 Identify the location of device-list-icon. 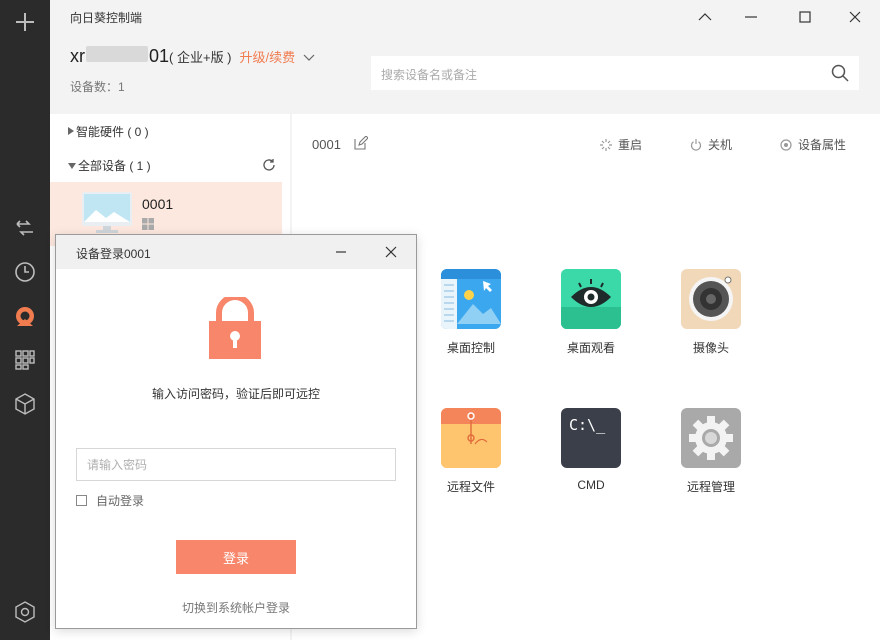
(25, 317).